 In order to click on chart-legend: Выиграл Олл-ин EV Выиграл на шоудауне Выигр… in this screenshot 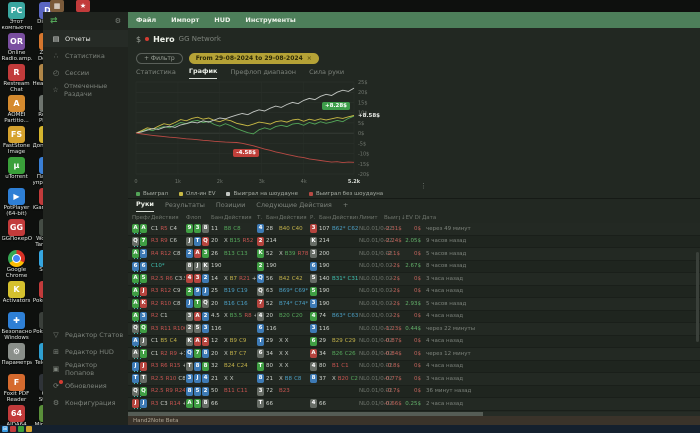, I will do `click(259, 193)`.